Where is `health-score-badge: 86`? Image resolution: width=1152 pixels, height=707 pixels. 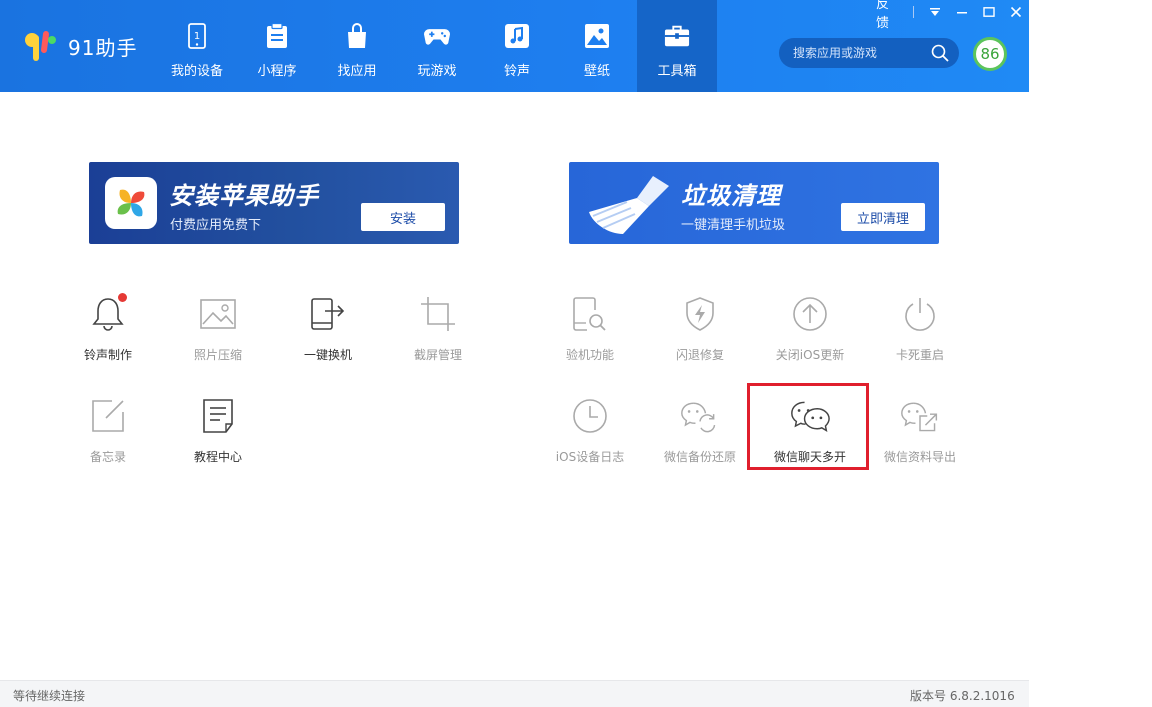 health-score-badge: 86 is located at coordinates (990, 54).